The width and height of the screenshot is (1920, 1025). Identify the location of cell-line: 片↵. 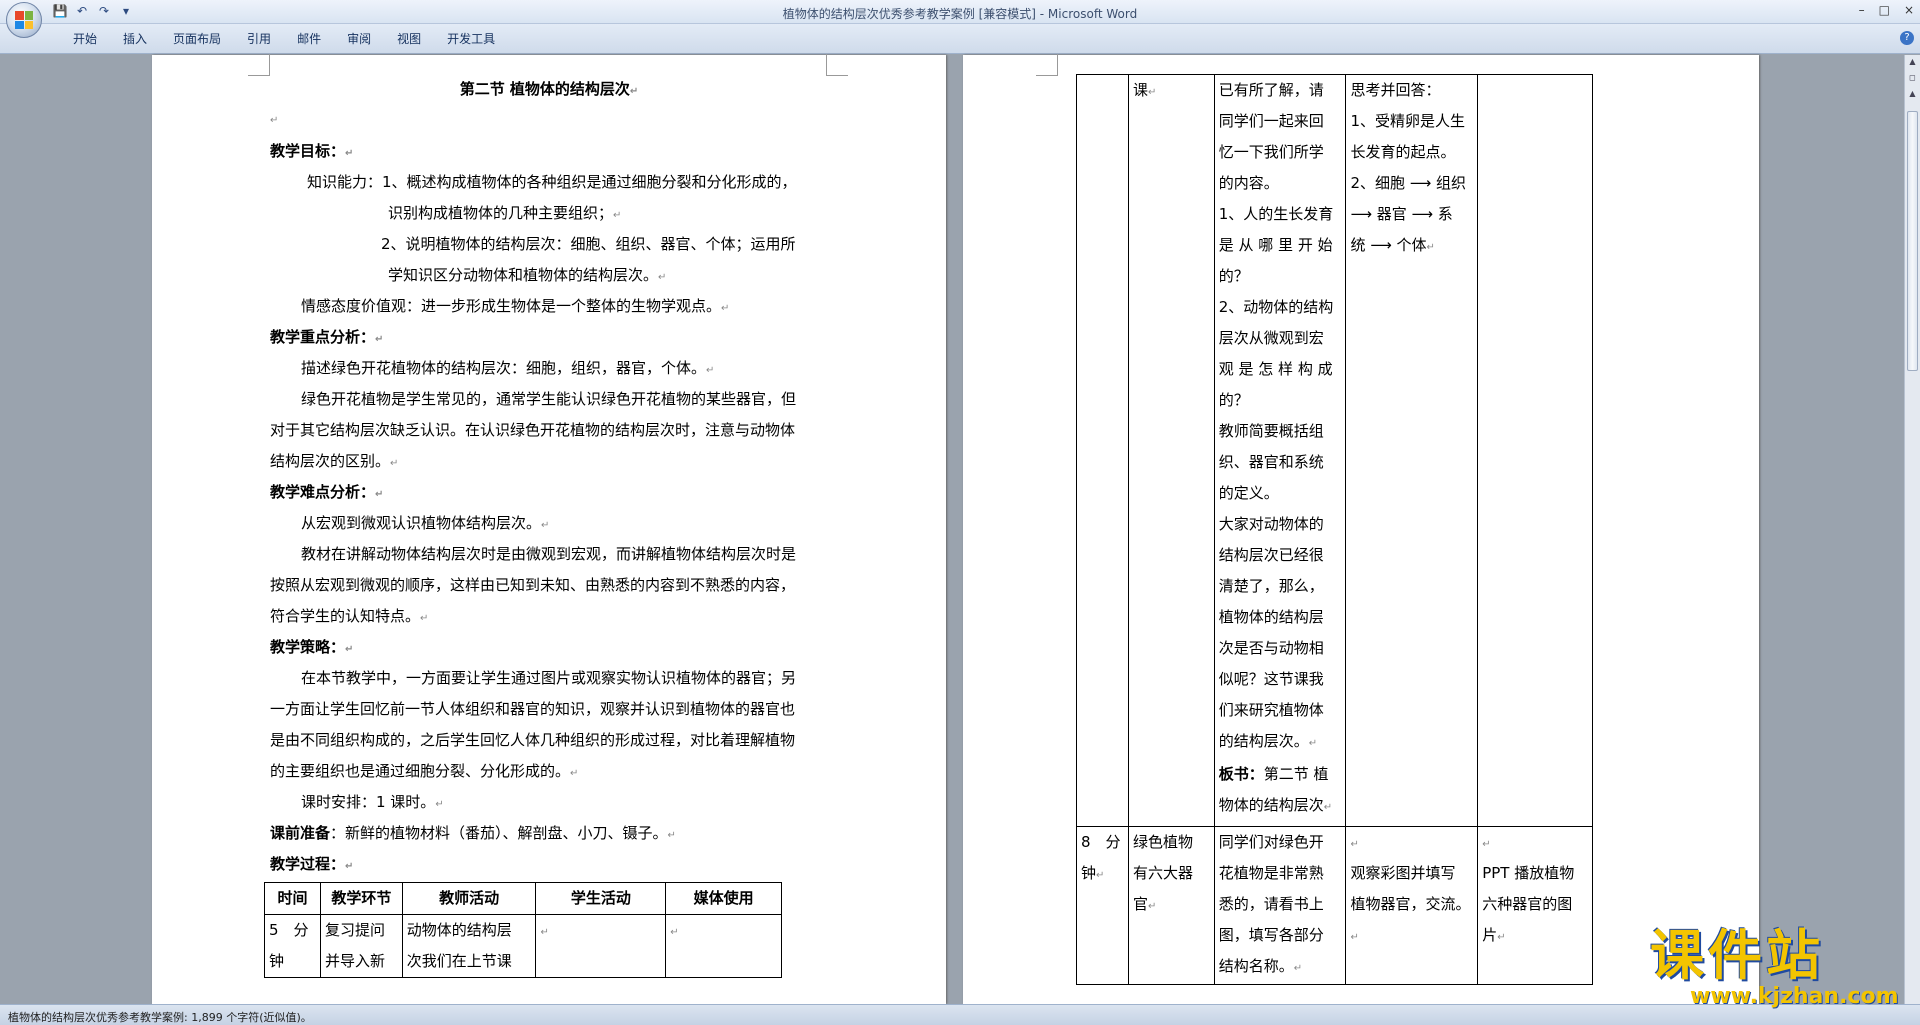
(1494, 935).